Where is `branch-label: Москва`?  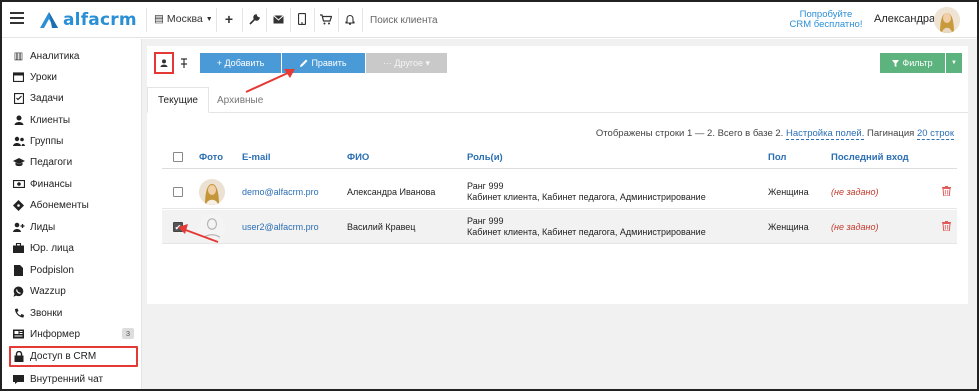
branch-label: Москва is located at coordinates (184, 19).